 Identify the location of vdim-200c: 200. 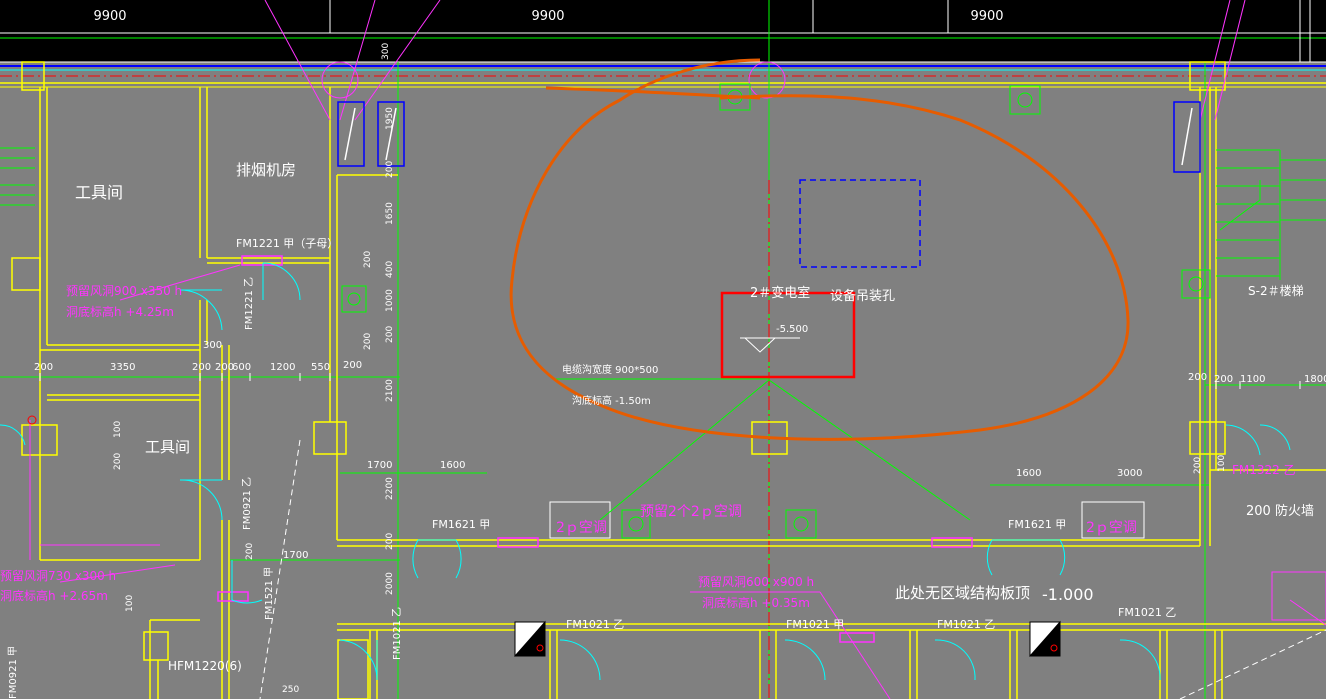
(390, 334).